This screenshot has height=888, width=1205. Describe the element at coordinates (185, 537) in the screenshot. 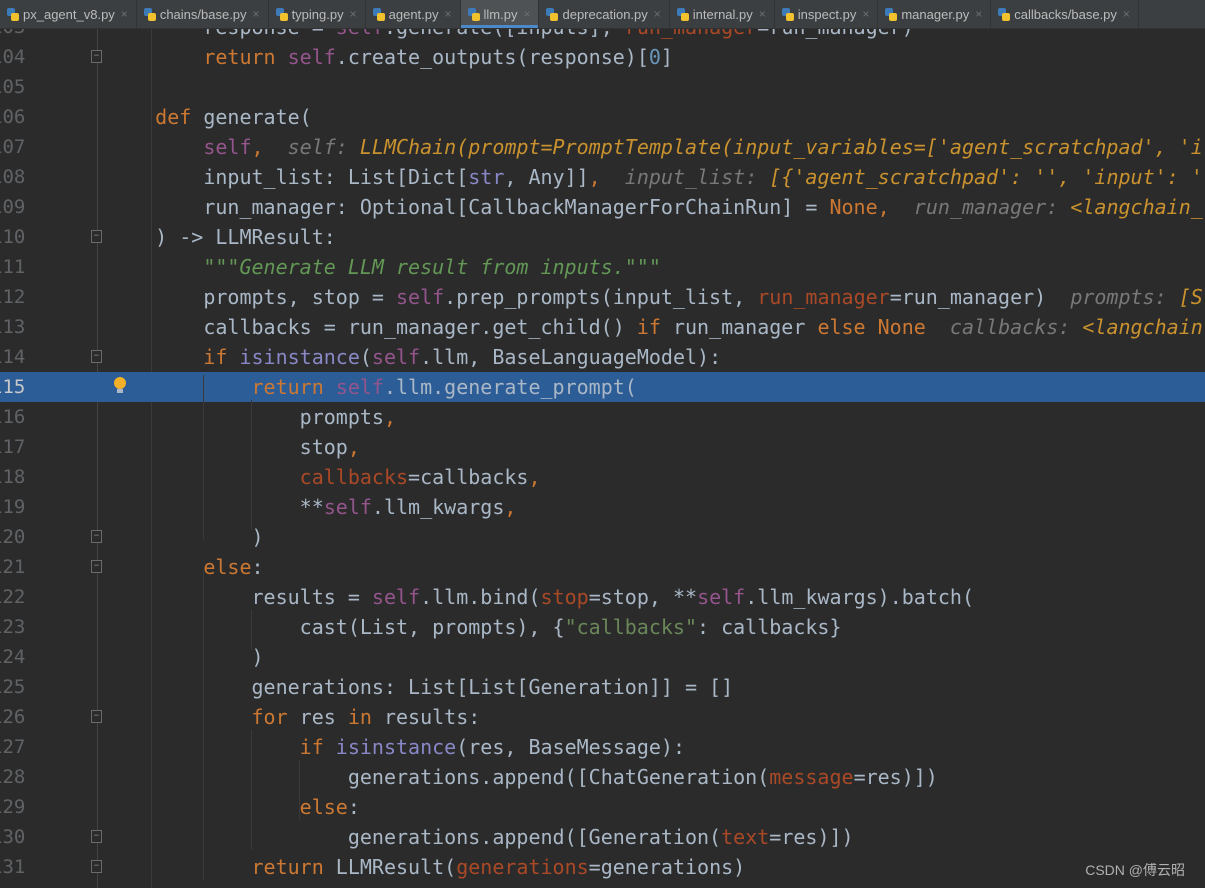

I see `code-text: )` at that location.